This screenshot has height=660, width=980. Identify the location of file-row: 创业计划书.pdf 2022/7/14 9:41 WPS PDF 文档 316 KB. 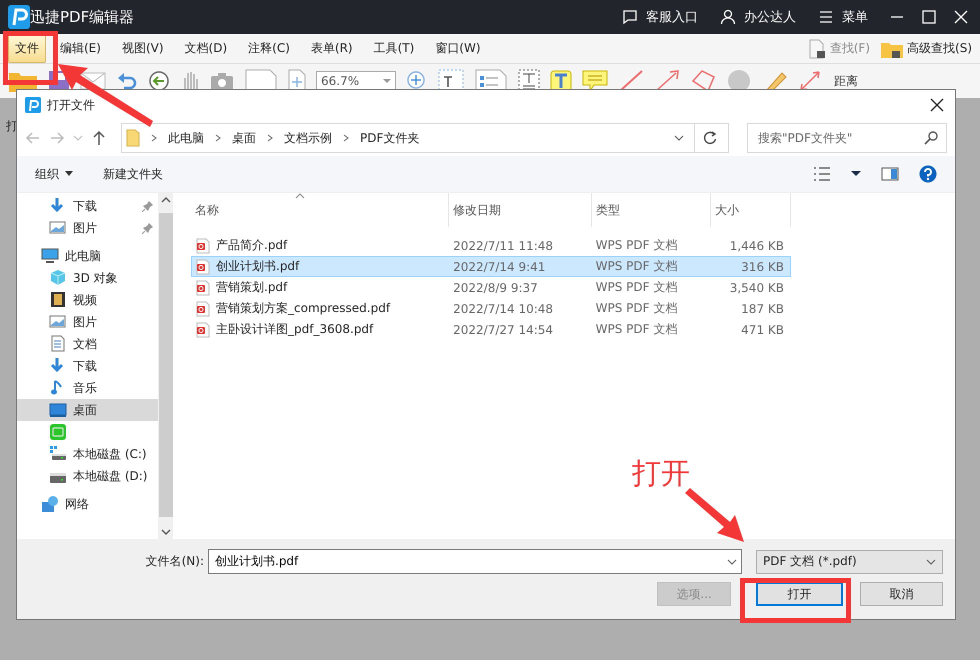
(491, 266).